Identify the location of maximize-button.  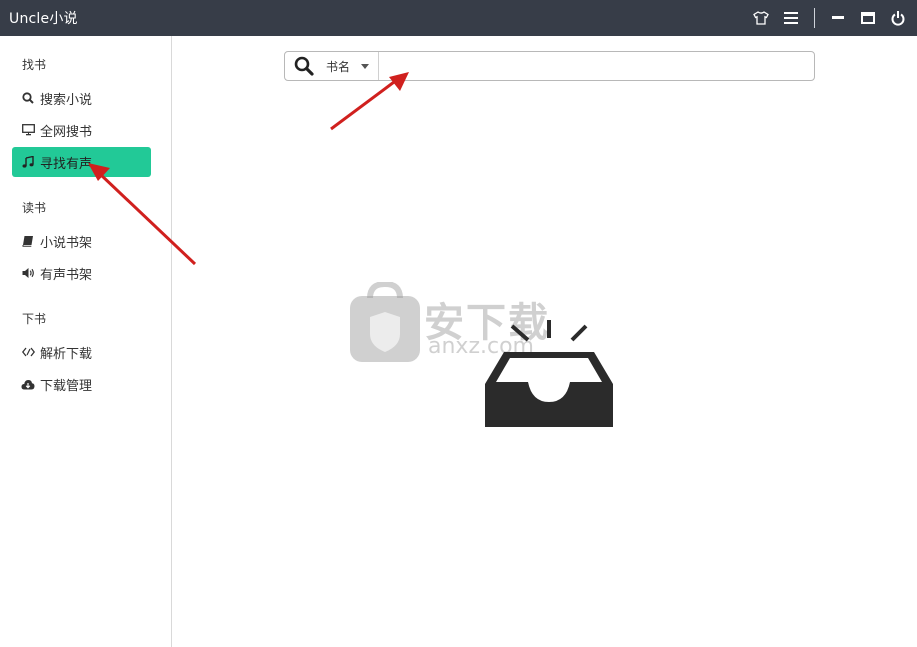
(868, 18).